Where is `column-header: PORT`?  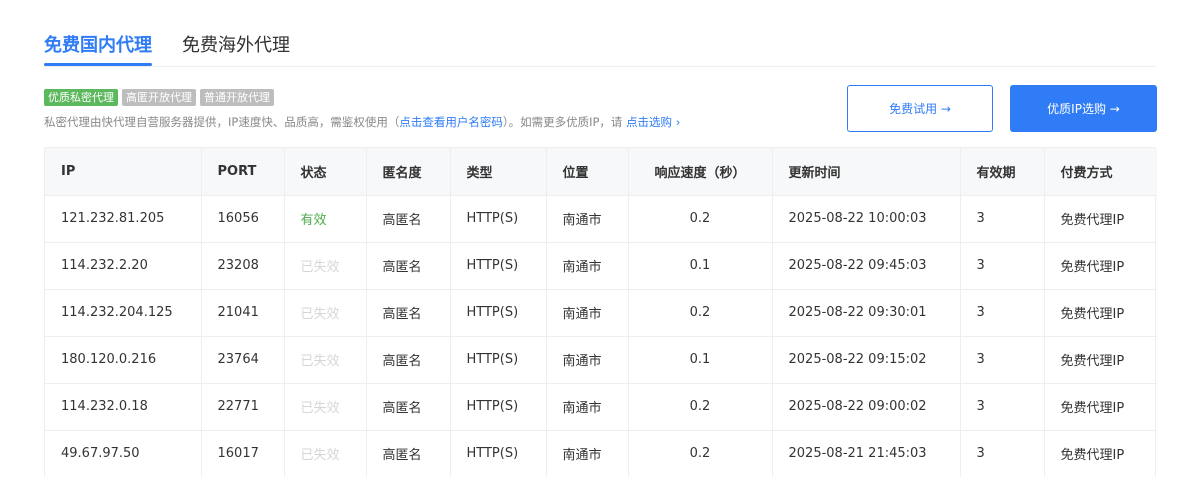 column-header: PORT is located at coordinates (243, 171).